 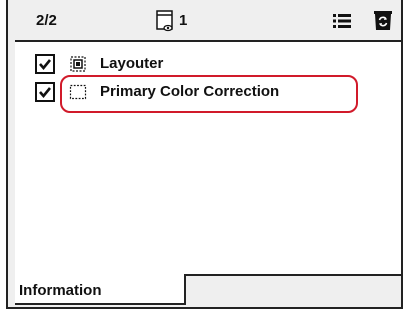 I want to click on color-correction-icon, so click(x=78, y=92).